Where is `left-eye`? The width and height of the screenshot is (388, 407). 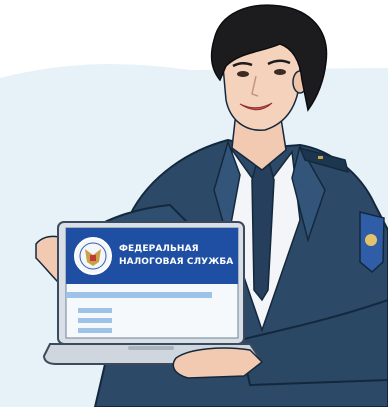
left-eye is located at coordinates (243, 74).